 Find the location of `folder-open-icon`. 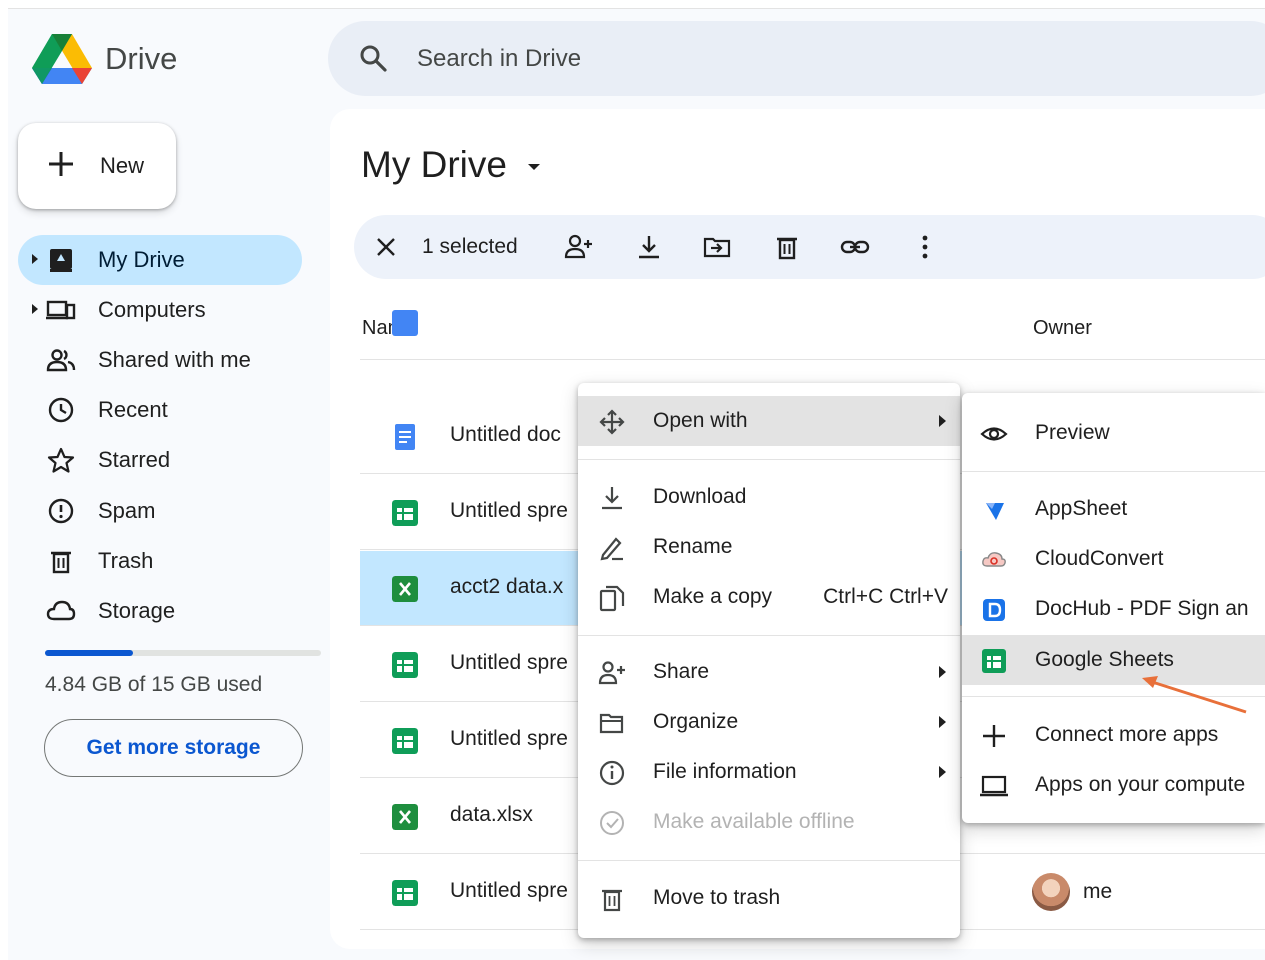

folder-open-icon is located at coordinates (611, 723).